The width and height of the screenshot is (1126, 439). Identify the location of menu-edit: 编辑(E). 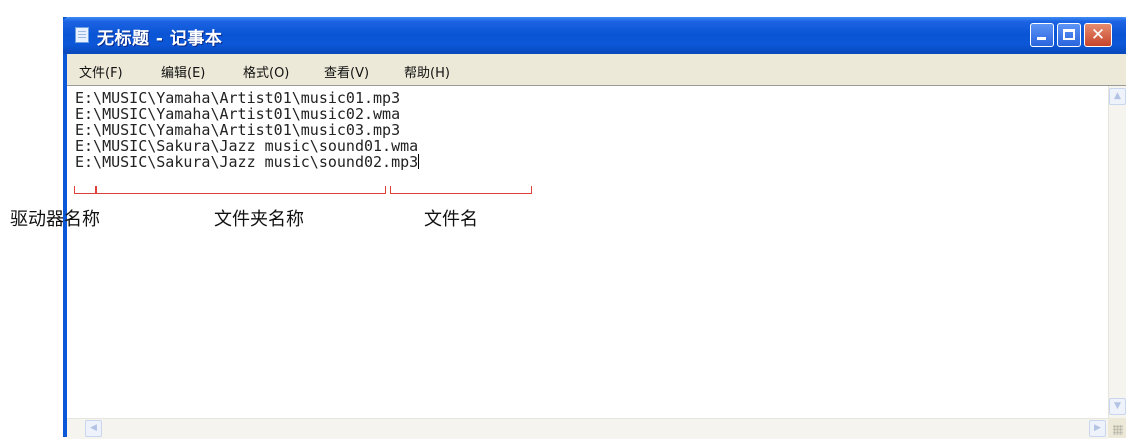
(183, 71).